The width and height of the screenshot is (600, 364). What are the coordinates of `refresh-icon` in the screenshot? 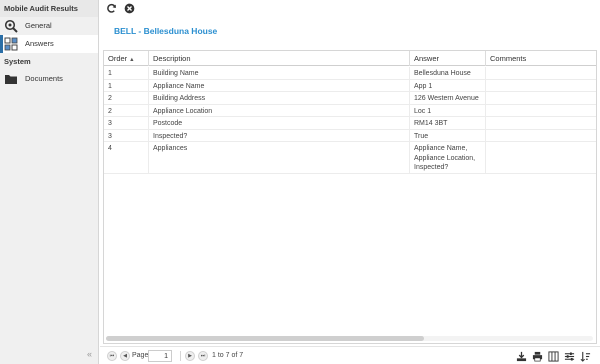 It's located at (111, 8).